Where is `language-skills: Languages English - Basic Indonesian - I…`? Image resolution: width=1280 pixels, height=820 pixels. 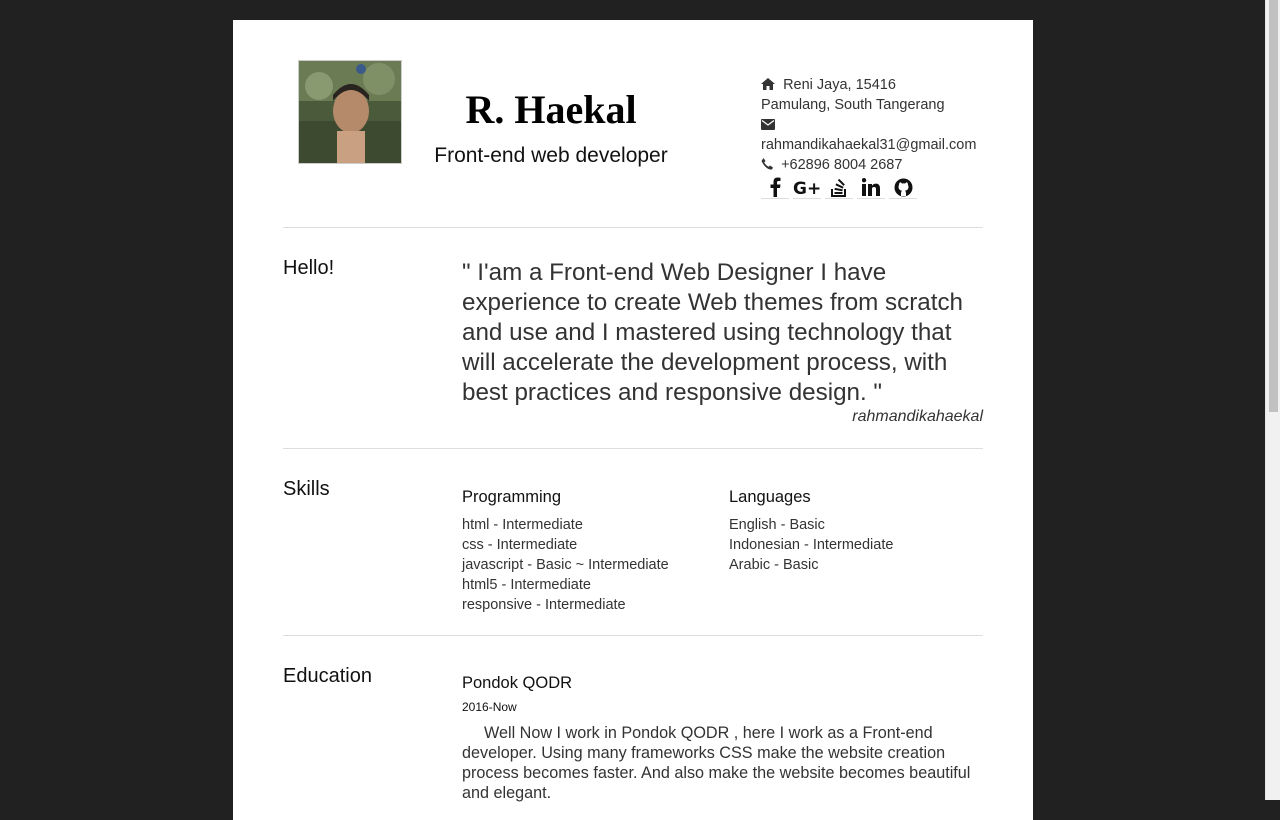 language-skills: Languages English - Basic Indonesian - I… is located at coordinates (859, 531).